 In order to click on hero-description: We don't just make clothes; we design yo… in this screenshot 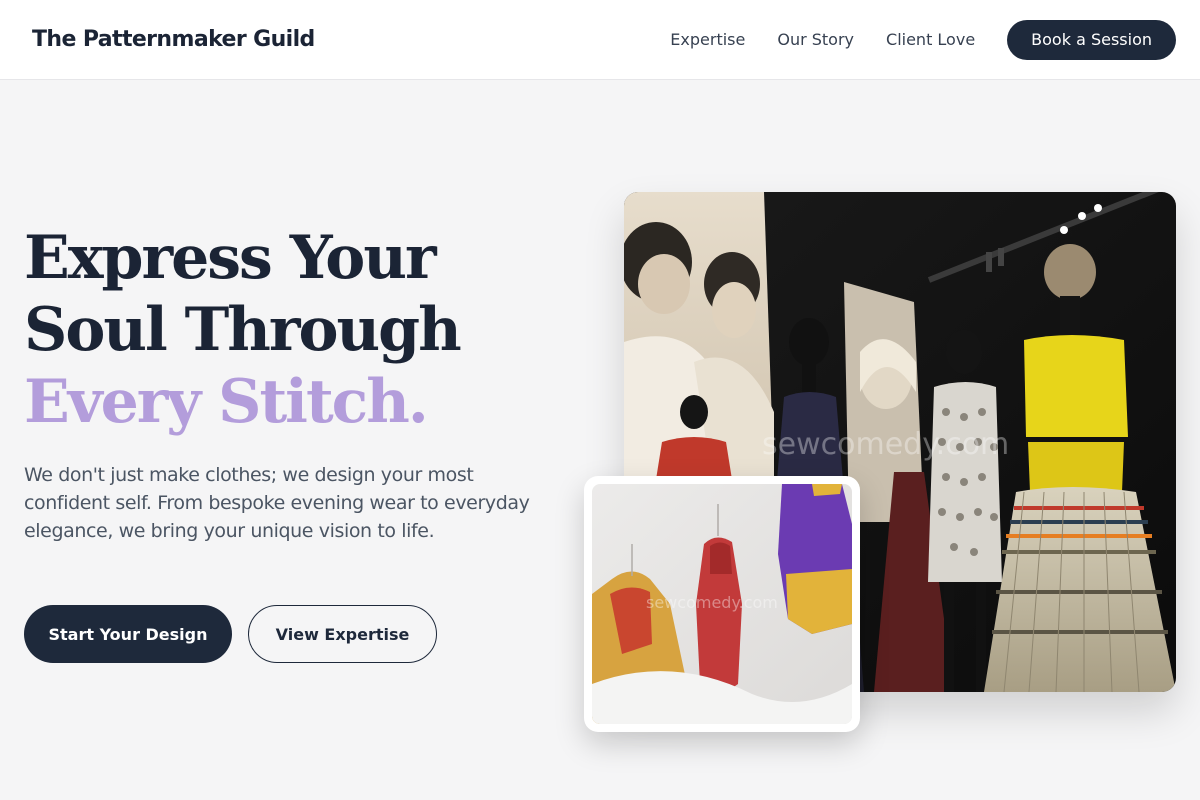, I will do `click(277, 503)`.